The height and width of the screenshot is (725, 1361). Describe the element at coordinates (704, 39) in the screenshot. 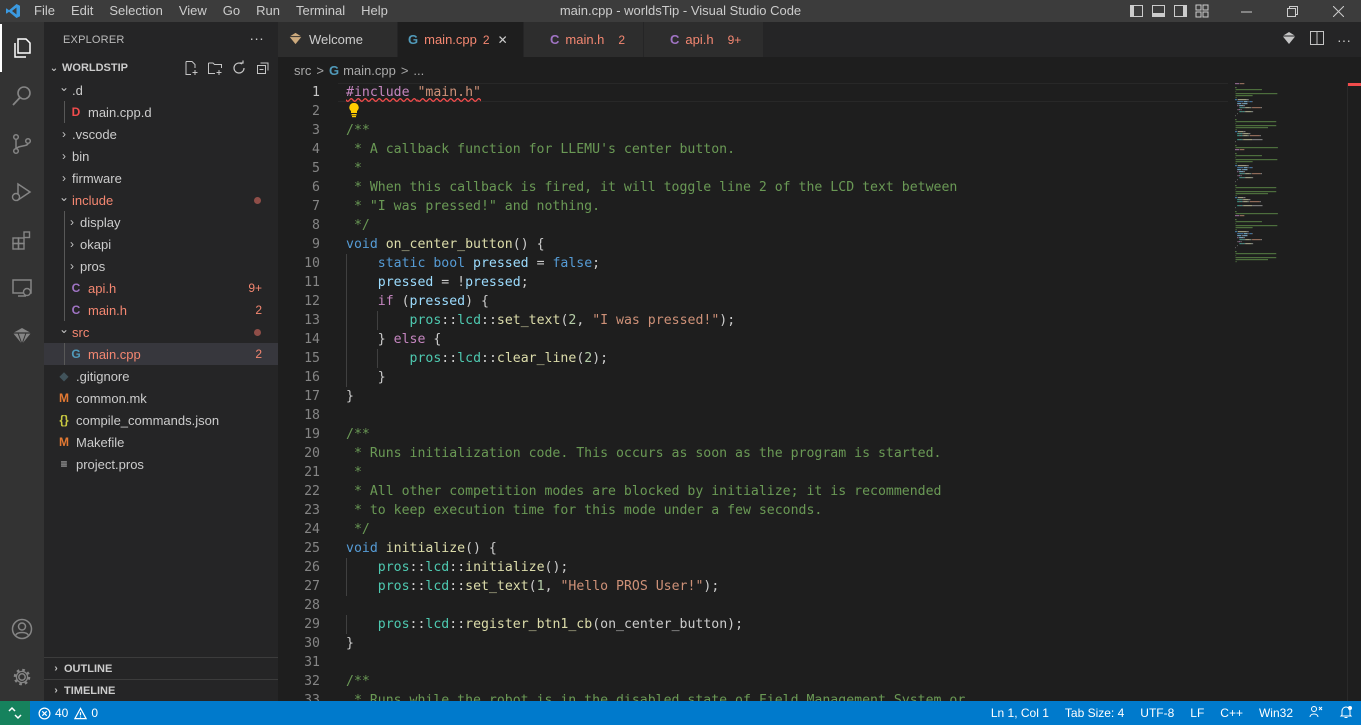

I see `tab-api-h: C api.h 9+` at that location.